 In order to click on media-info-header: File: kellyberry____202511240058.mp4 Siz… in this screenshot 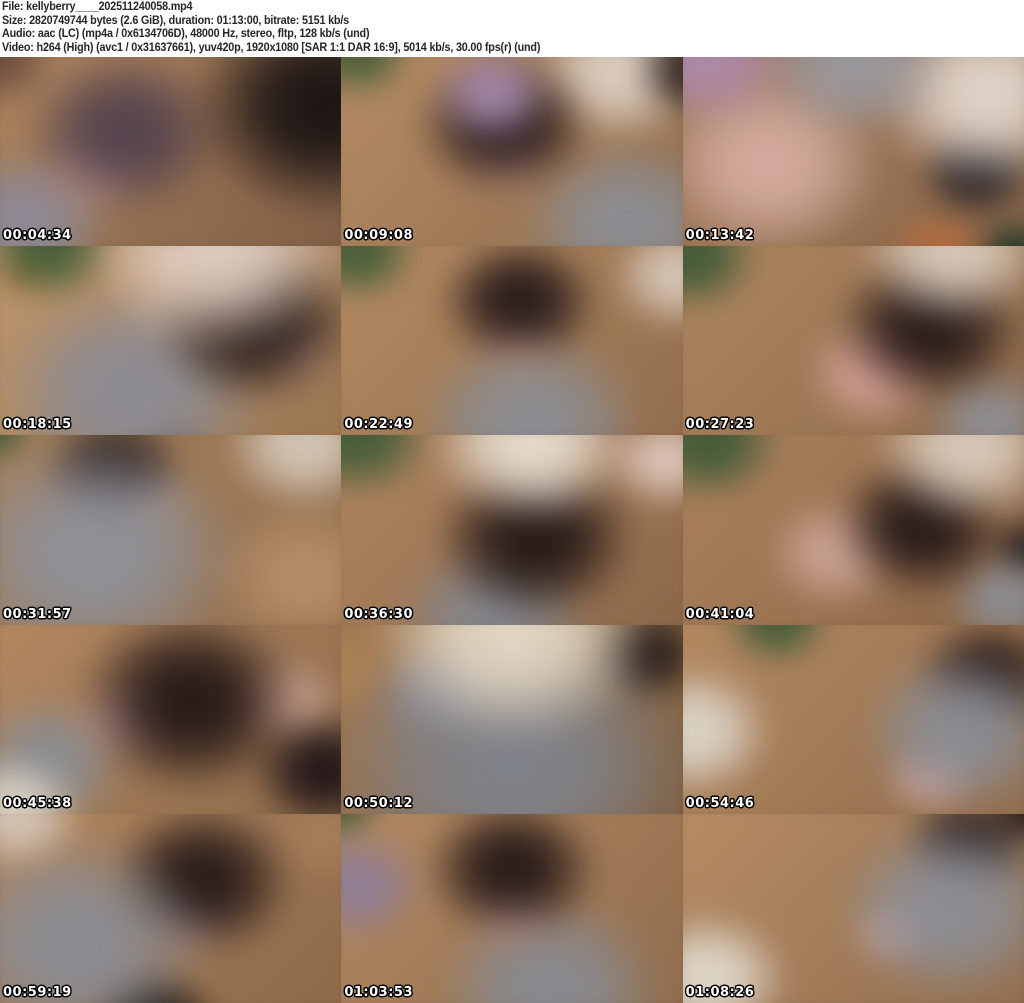, I will do `click(512, 28)`.